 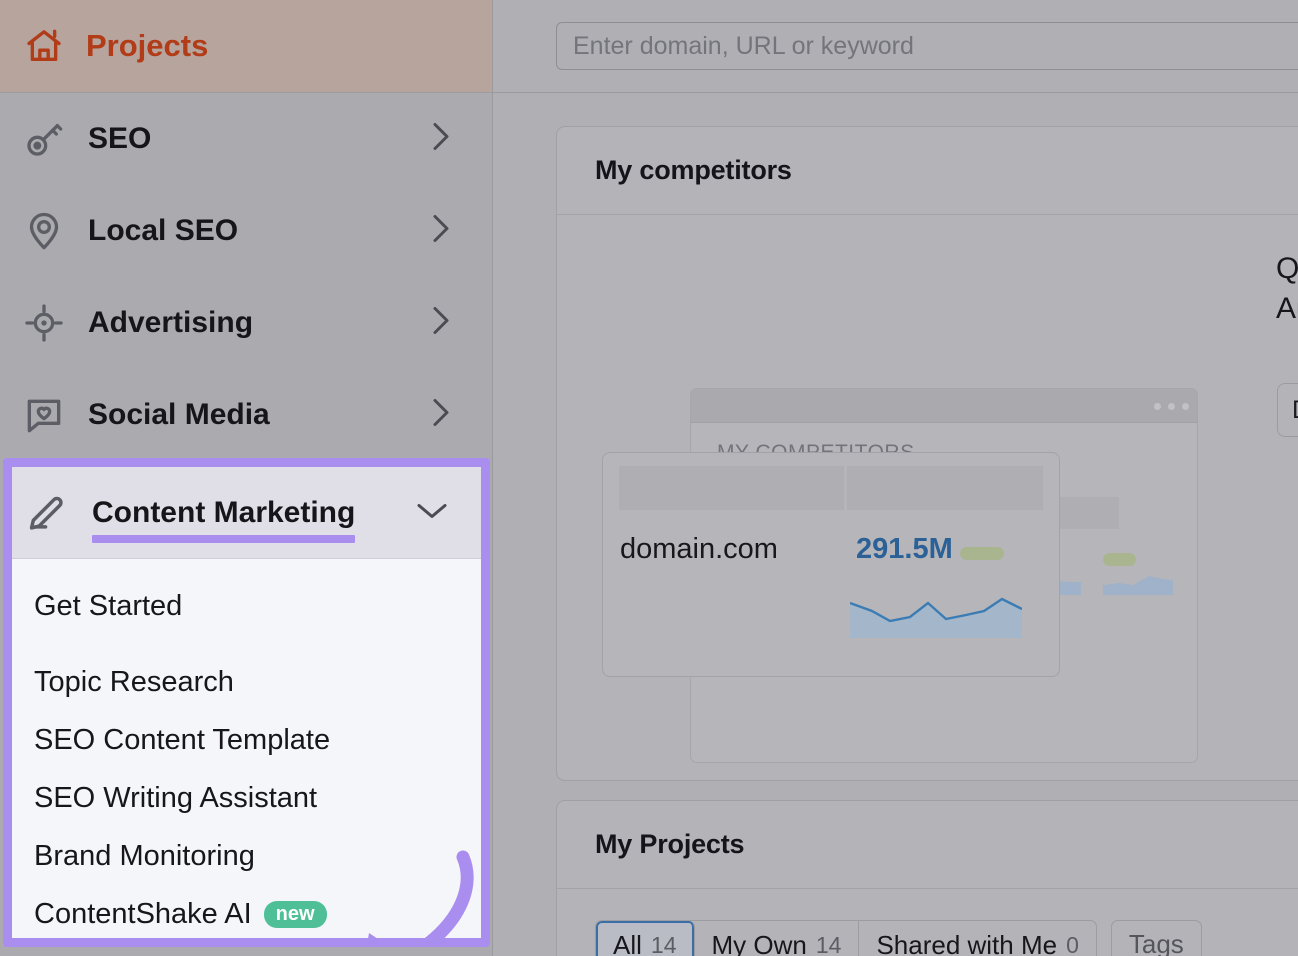 I want to click on submenu-item-brand-monitoring: Brand Monitoring, so click(x=246, y=856).